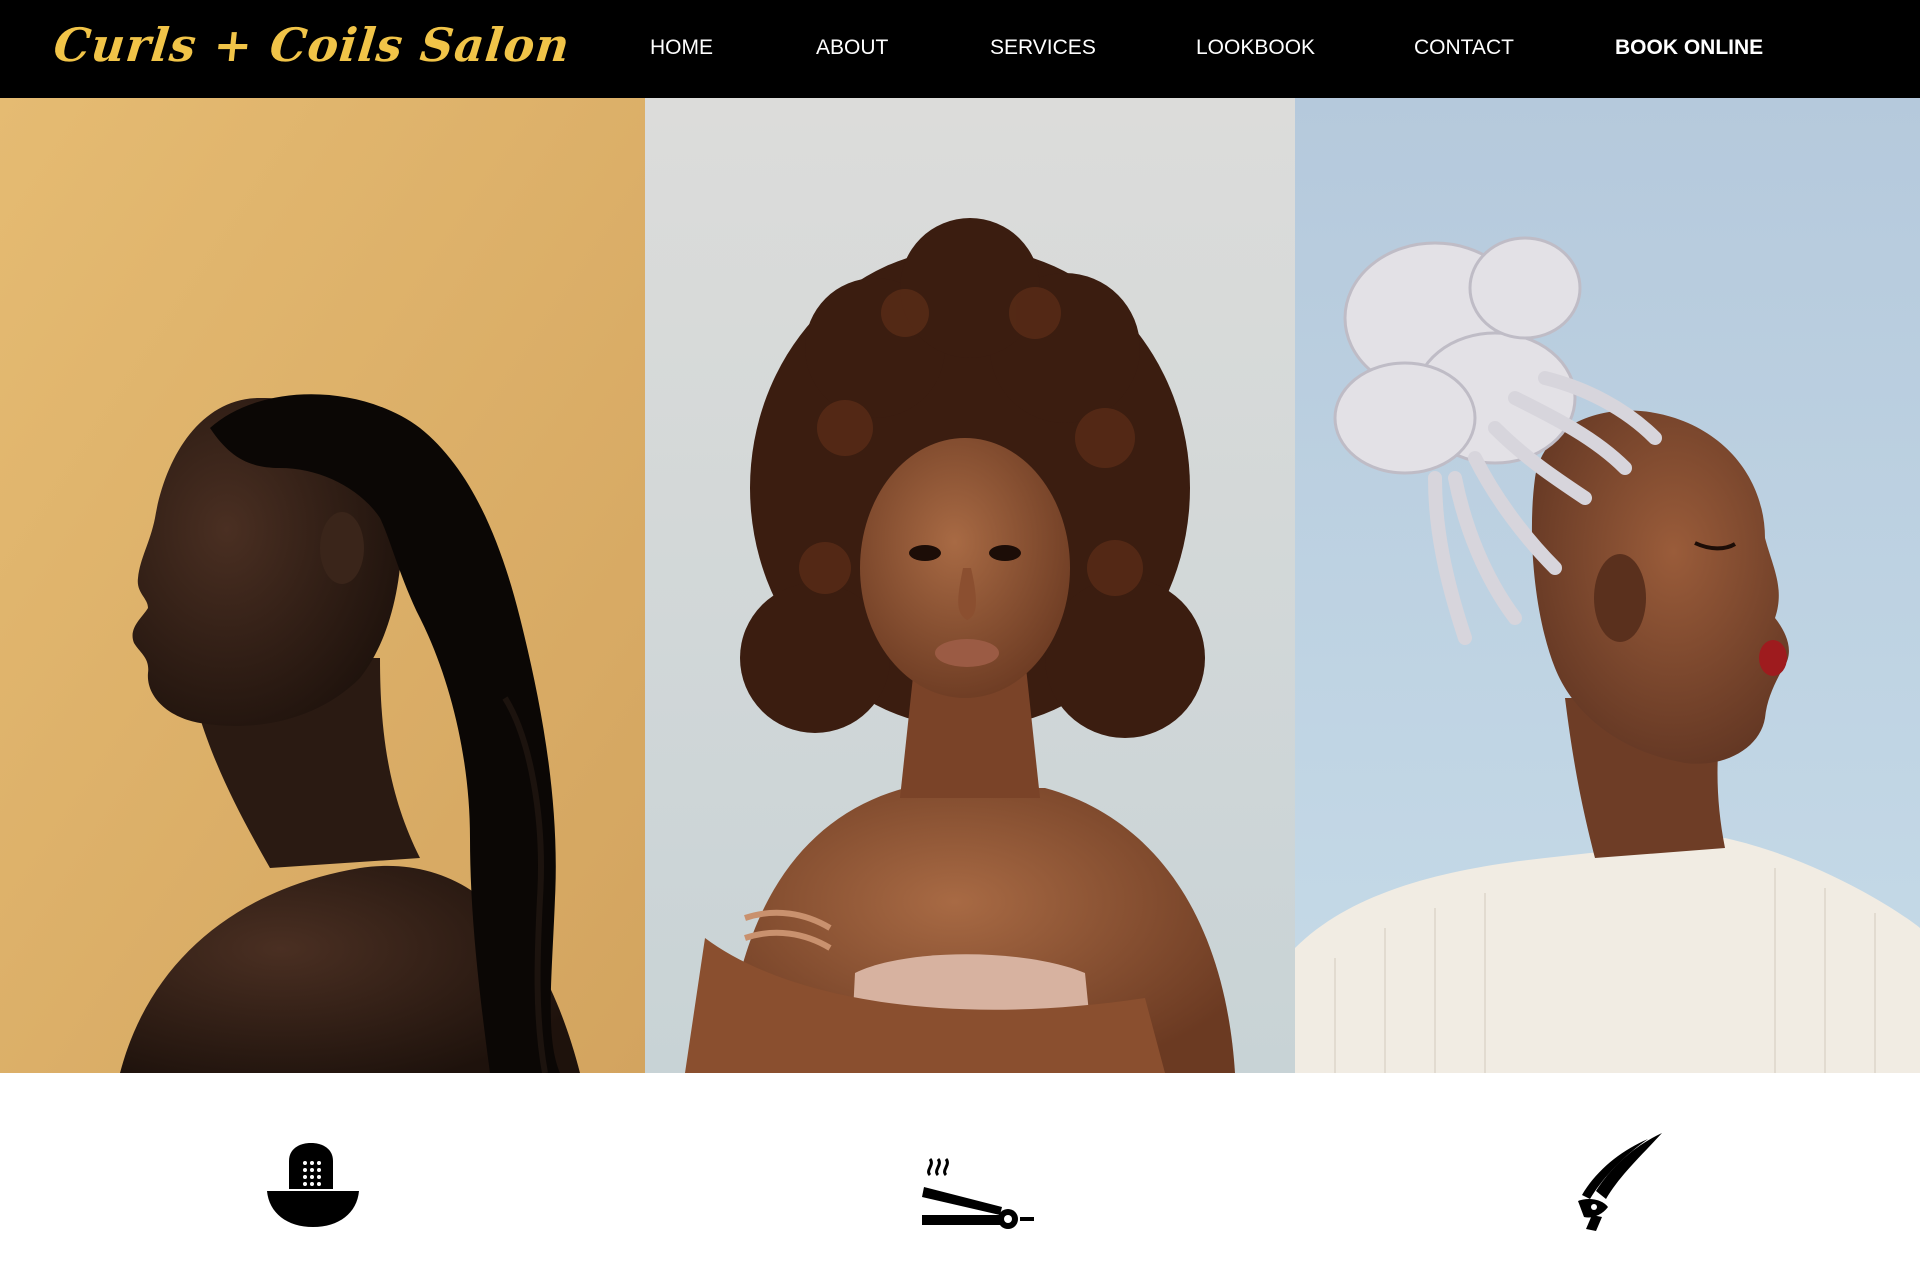 Image resolution: width=1920 pixels, height=1270 pixels. What do you see at coordinates (1614, 1181) in the screenshot?
I see `hair-clip-icon` at bounding box center [1614, 1181].